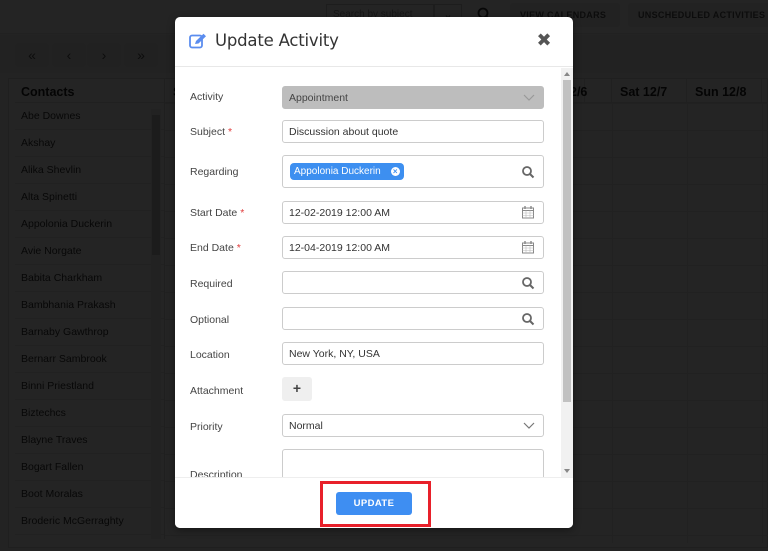 The image size is (768, 551). I want to click on optional-attendees-label: Optional, so click(210, 320).